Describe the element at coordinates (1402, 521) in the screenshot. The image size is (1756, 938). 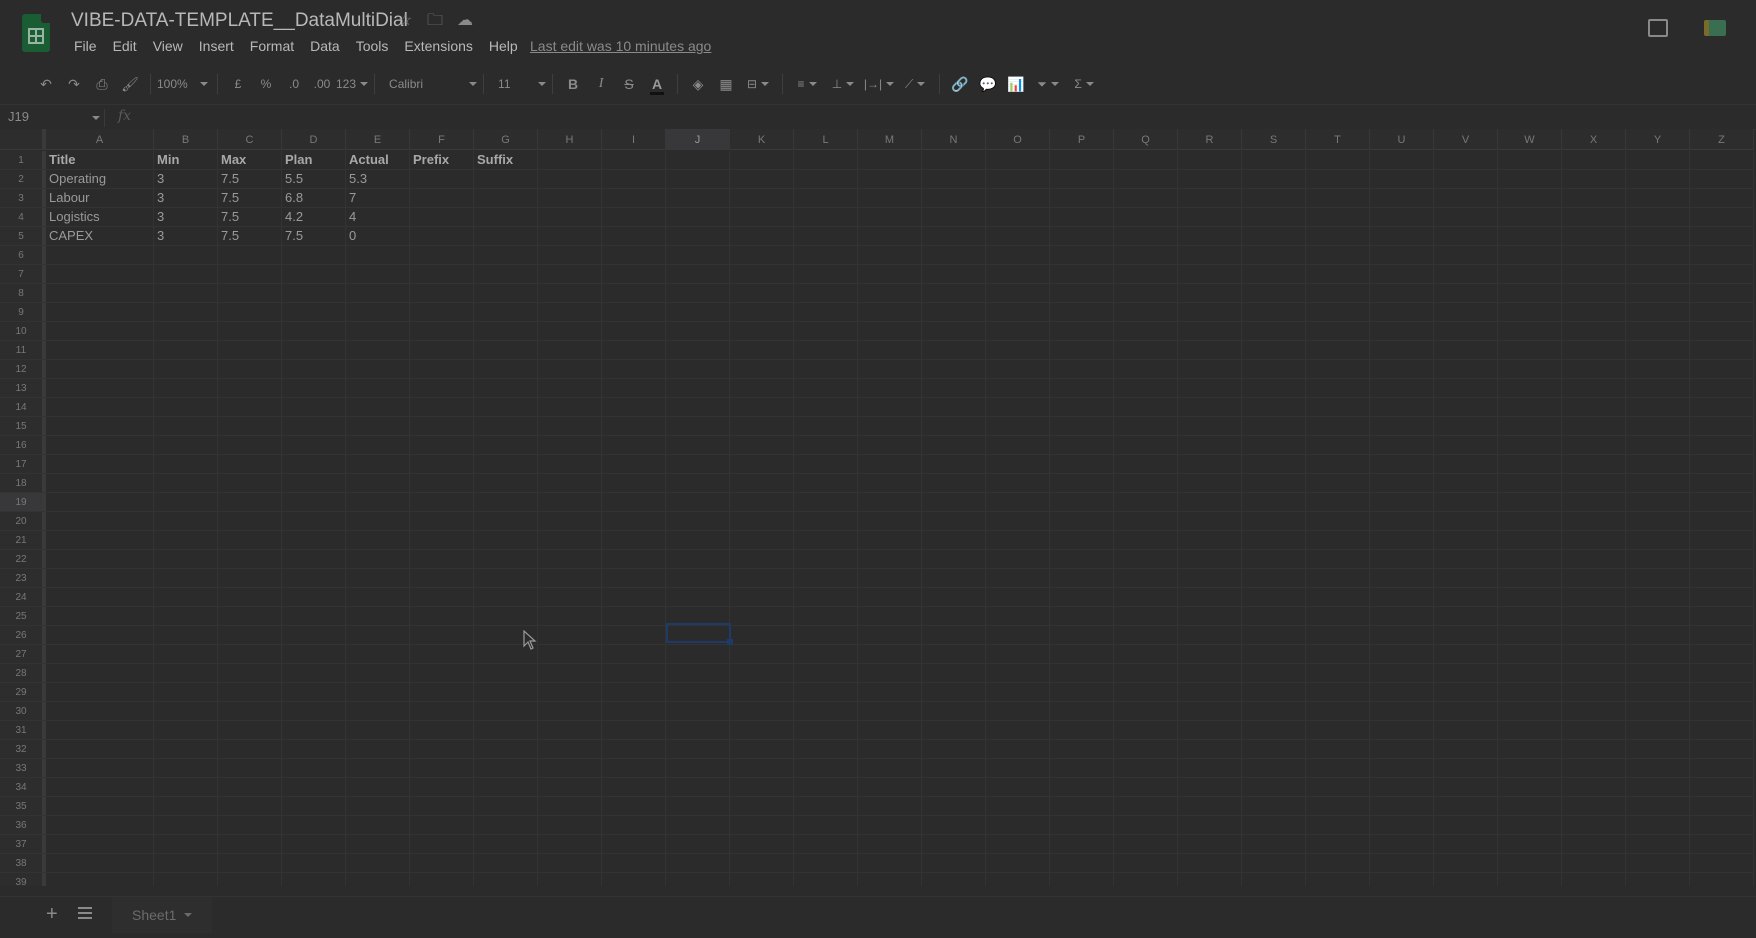
I see `cell-u20` at that location.